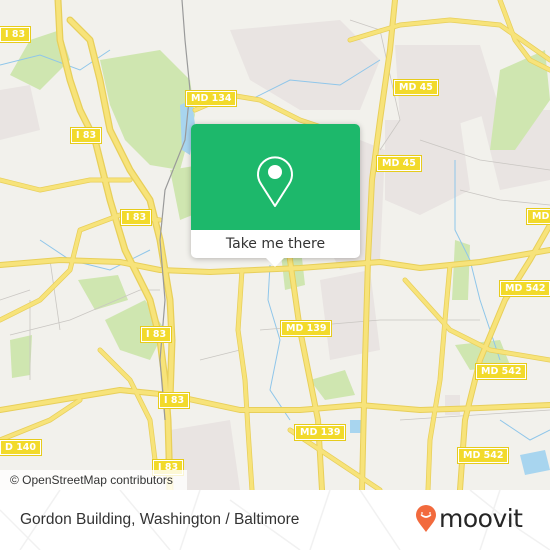 This screenshot has width=550, height=550. I want to click on popup-pointer, so click(275, 262).